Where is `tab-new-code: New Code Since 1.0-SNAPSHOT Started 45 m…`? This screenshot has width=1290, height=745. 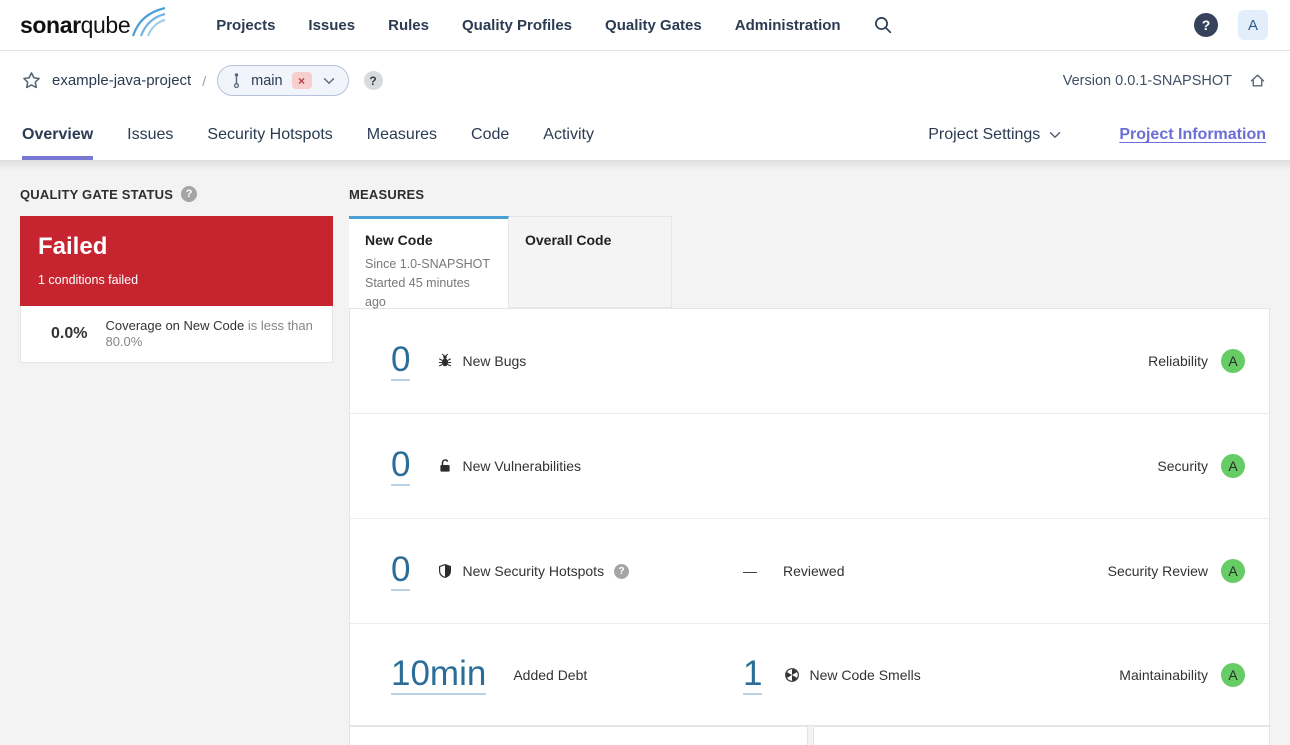 tab-new-code: New Code Since 1.0-SNAPSHOT Started 45 m… is located at coordinates (429, 262).